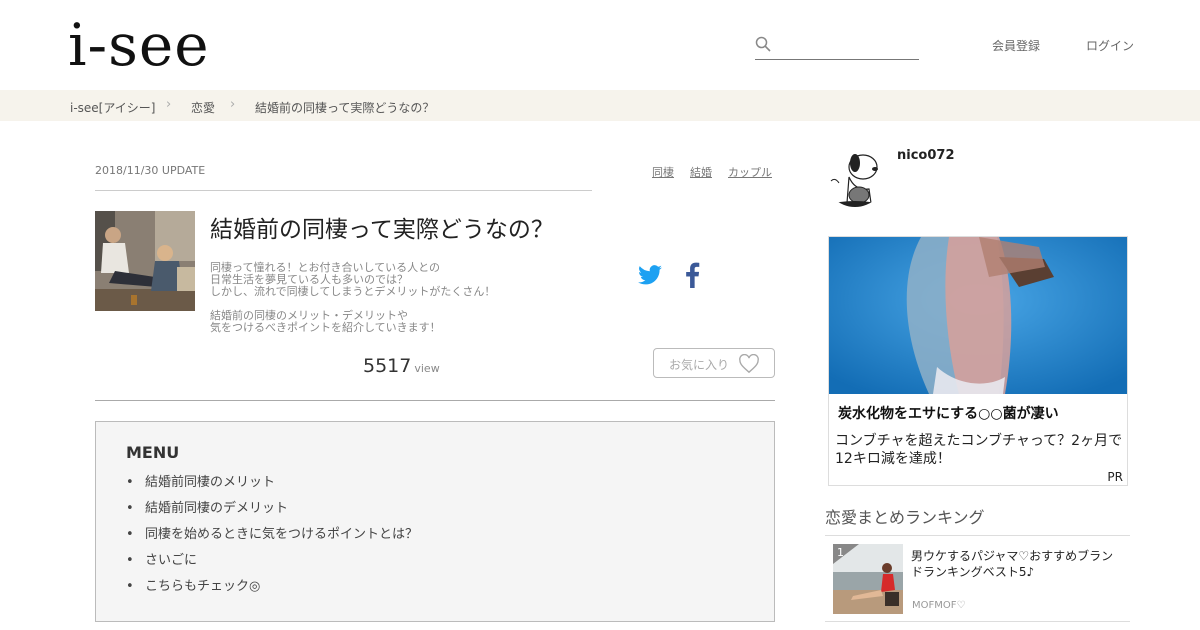 This screenshot has width=1200, height=630. What do you see at coordinates (1016, 45) in the screenshot?
I see `register-link: 会員登録` at bounding box center [1016, 45].